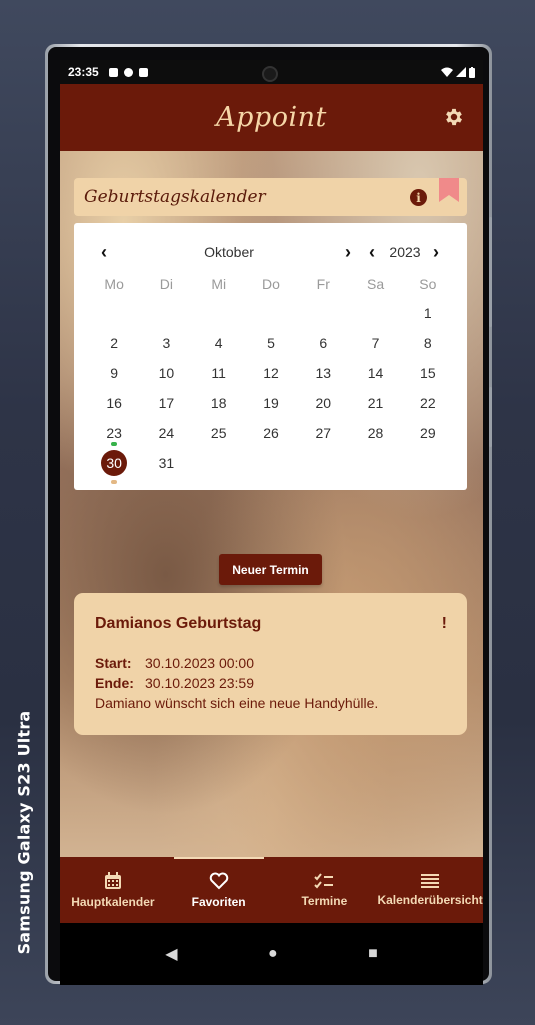 This screenshot has width=535, height=1025. I want to click on weekday-header: Mo Di Mi Do Fr Sa So, so click(271, 284).